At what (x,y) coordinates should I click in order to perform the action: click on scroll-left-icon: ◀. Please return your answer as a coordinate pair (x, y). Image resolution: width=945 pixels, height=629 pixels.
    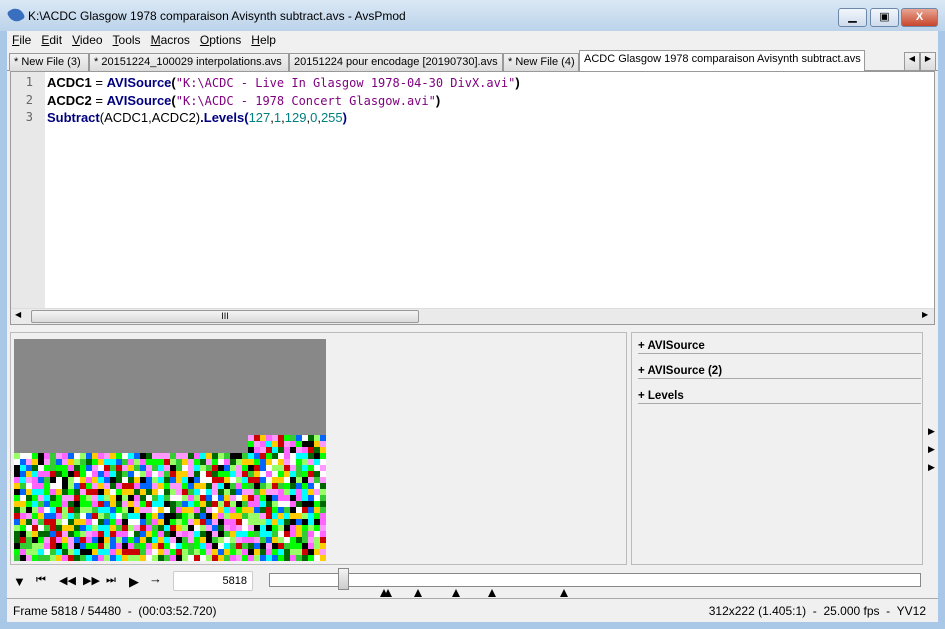
    Looking at the image, I should click on (18, 314).